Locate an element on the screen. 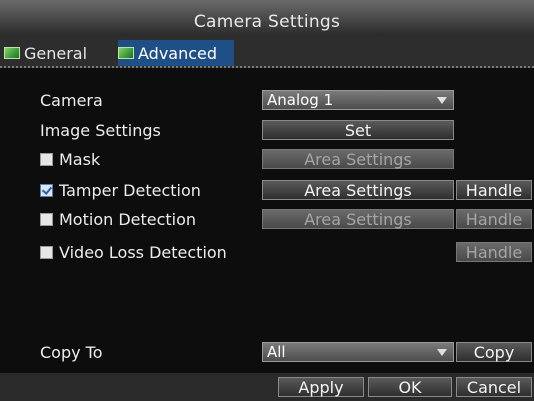 Image resolution: width=534 pixels, height=401 pixels. copy-to-label: Copy To is located at coordinates (71, 352).